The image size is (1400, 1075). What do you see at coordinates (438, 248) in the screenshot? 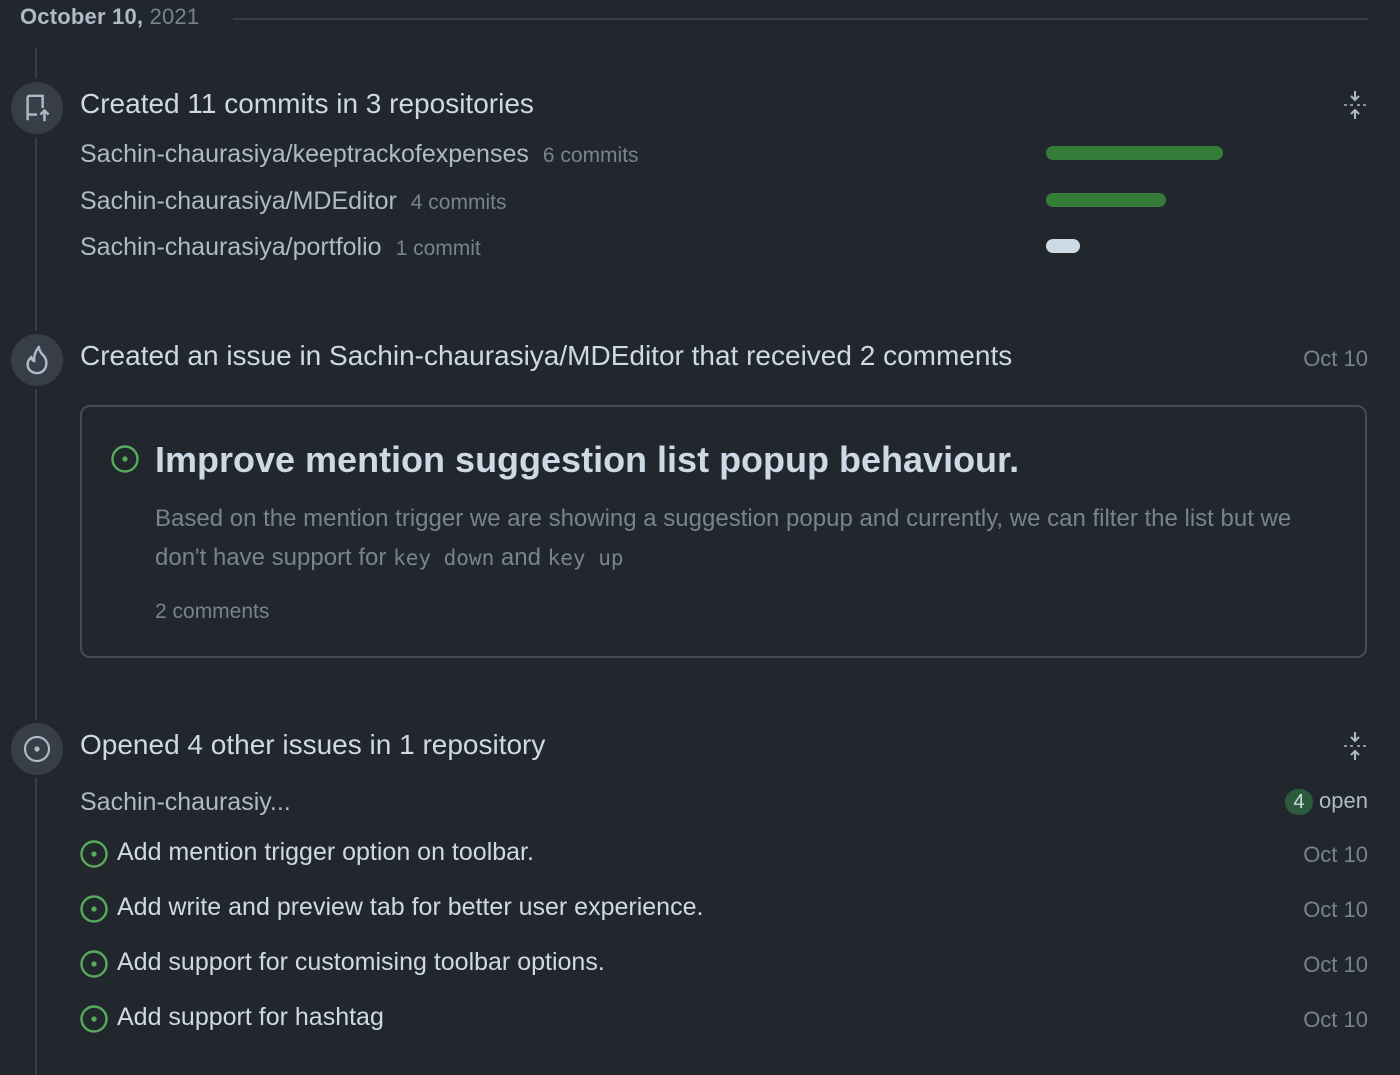
I see `commit-count-link: 1 commit` at bounding box center [438, 248].